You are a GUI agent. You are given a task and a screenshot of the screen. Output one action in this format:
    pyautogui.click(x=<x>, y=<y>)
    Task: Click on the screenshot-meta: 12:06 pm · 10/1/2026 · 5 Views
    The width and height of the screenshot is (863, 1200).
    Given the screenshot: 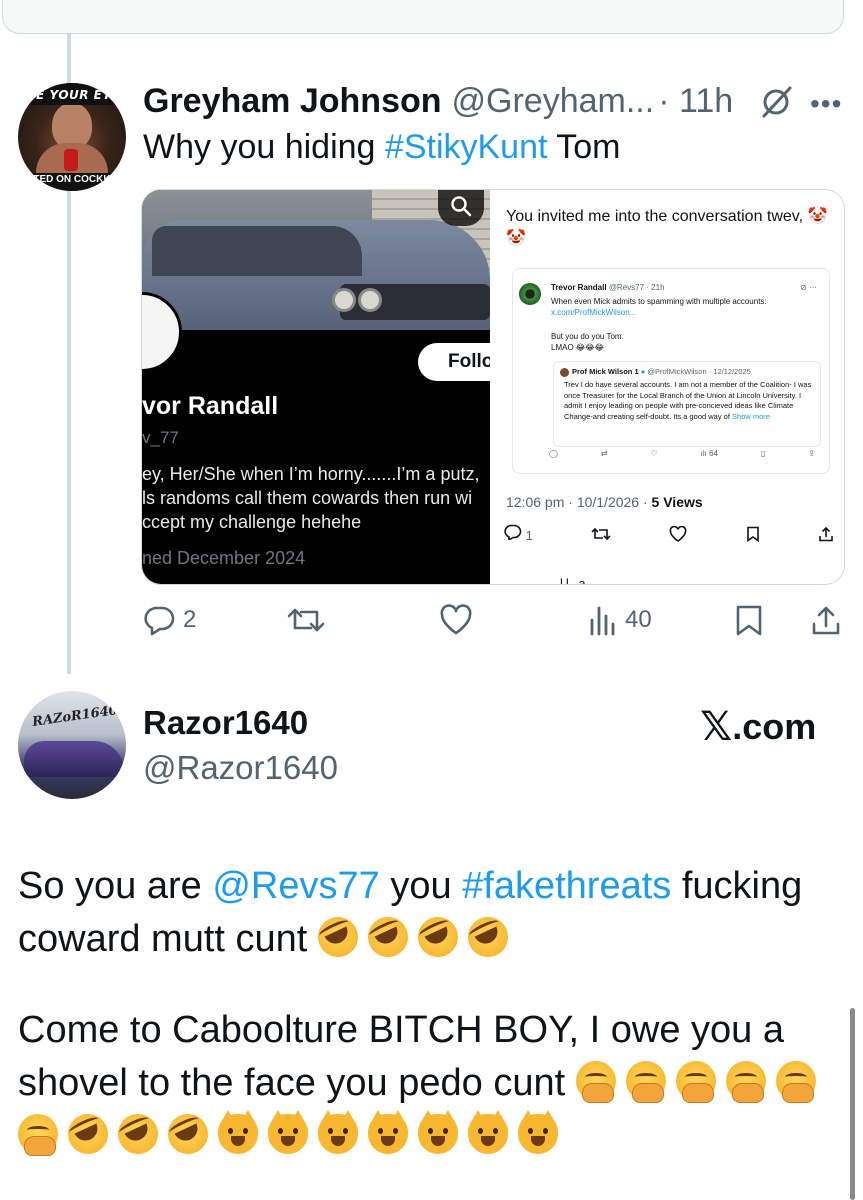 What is the action you would take?
    pyautogui.click(x=604, y=502)
    